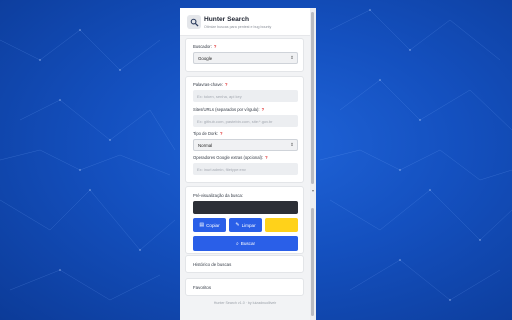  I want to click on copy-label: Copiar, so click(213, 225).